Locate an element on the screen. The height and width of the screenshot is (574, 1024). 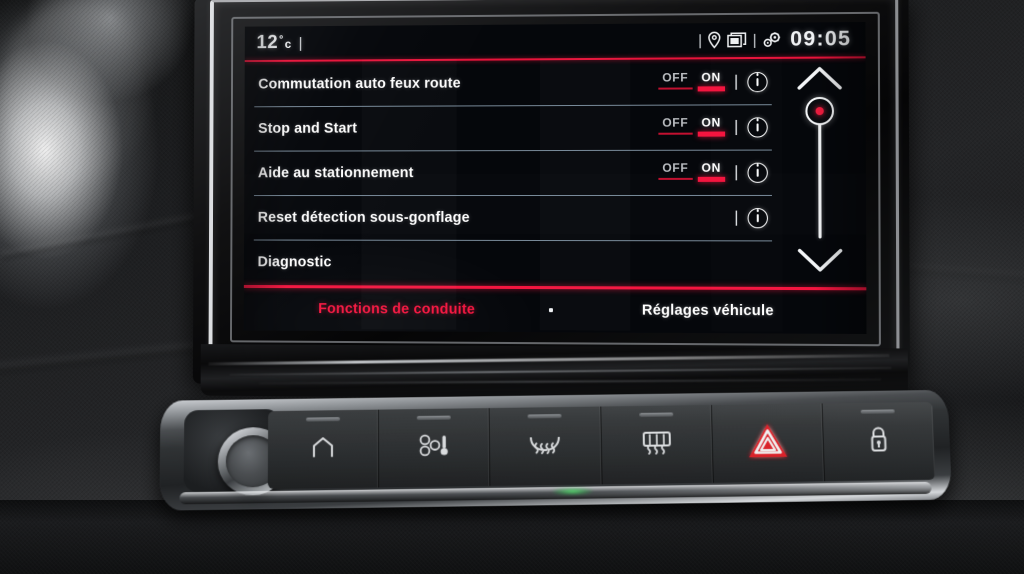
fan-thermometer-icon is located at coordinates (434, 447).